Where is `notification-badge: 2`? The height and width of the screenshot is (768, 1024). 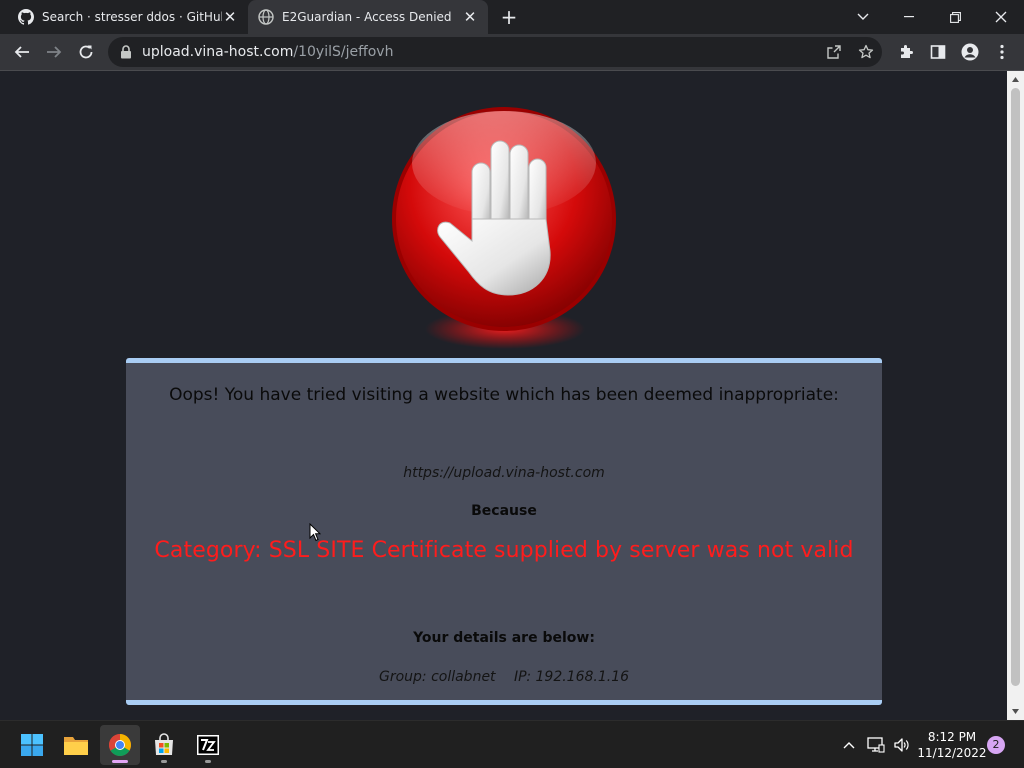
notification-badge: 2 is located at coordinates (996, 745).